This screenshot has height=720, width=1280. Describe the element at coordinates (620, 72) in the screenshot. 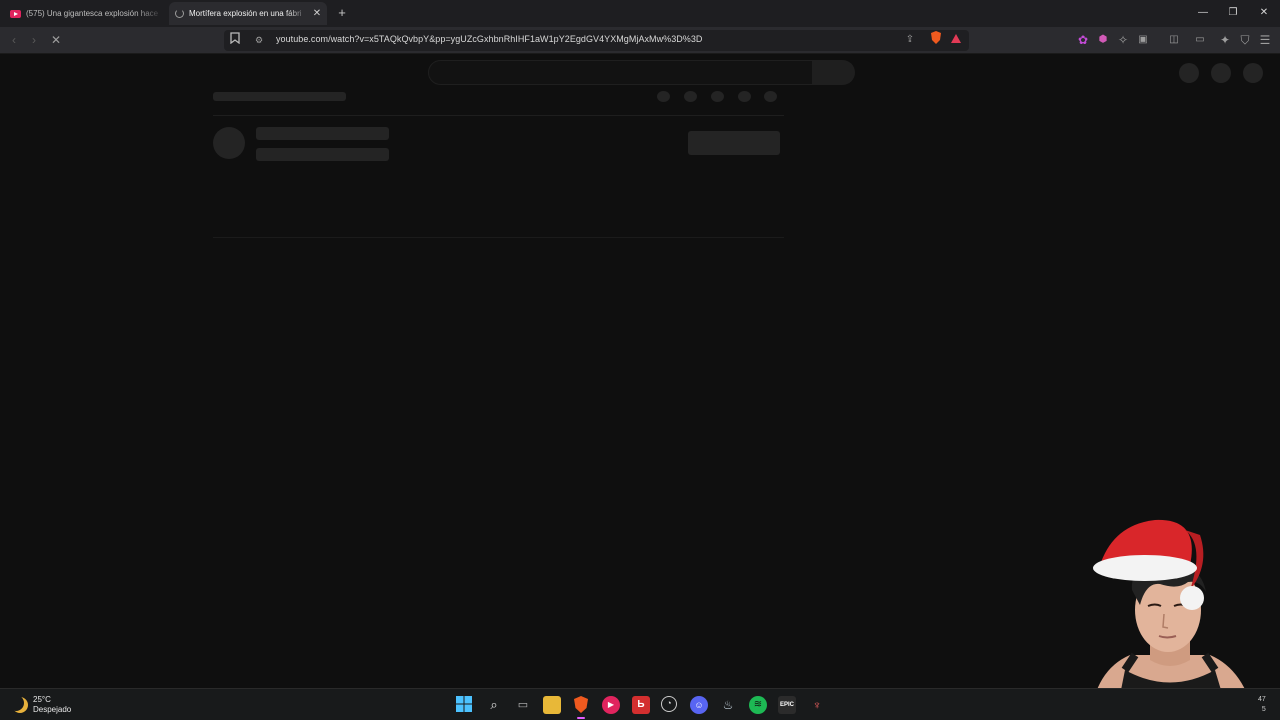

I see `search-placeholder` at that location.